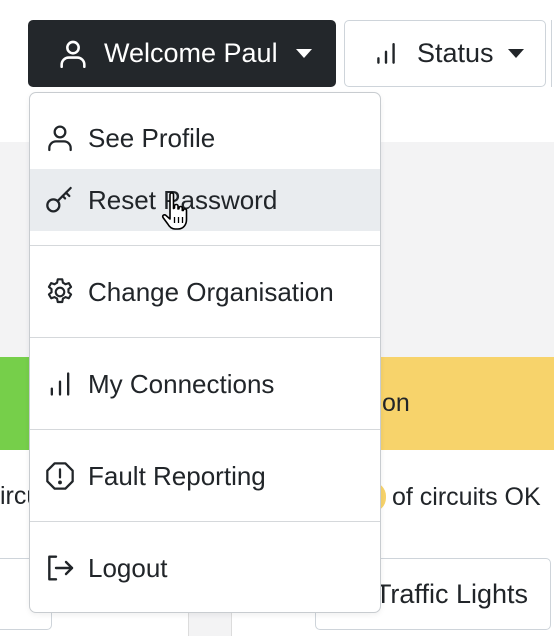 This screenshot has height=636, width=554. I want to click on menu-item-change-organisation: Change Organisation, so click(205, 292).